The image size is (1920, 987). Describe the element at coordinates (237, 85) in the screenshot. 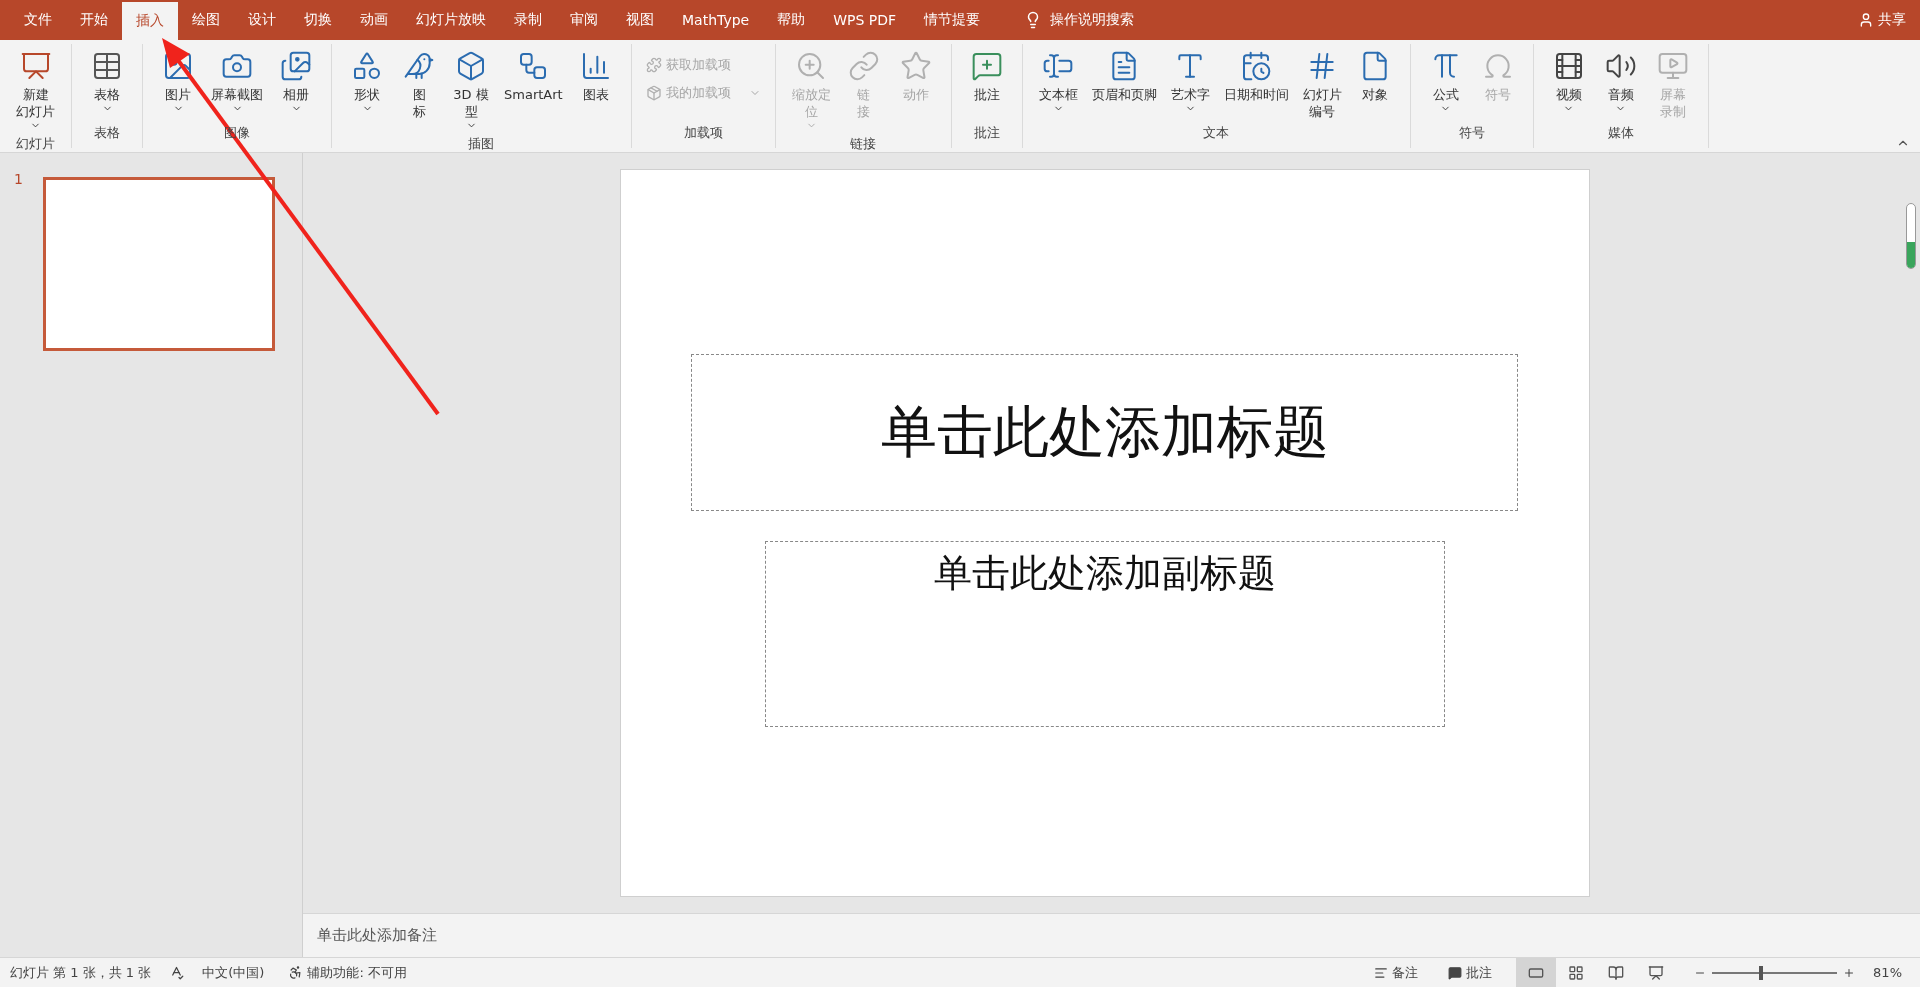

I see `ribbon-button: 屏幕截图` at that location.